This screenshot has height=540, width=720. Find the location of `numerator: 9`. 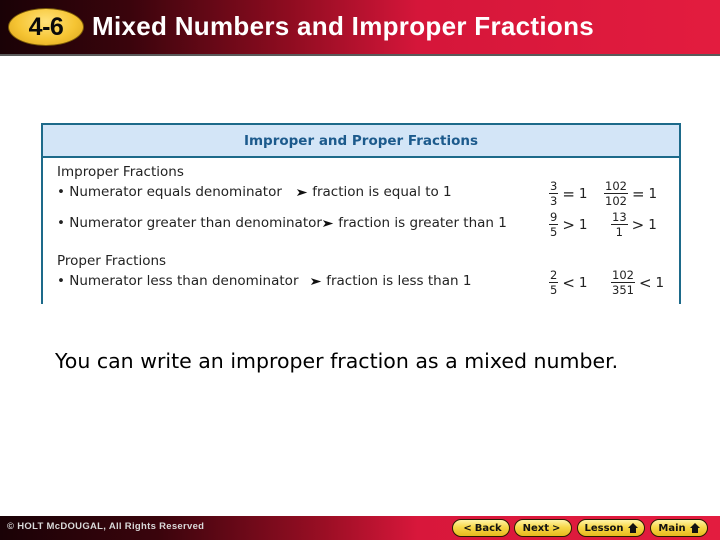

numerator: 9 is located at coordinates (554, 217).